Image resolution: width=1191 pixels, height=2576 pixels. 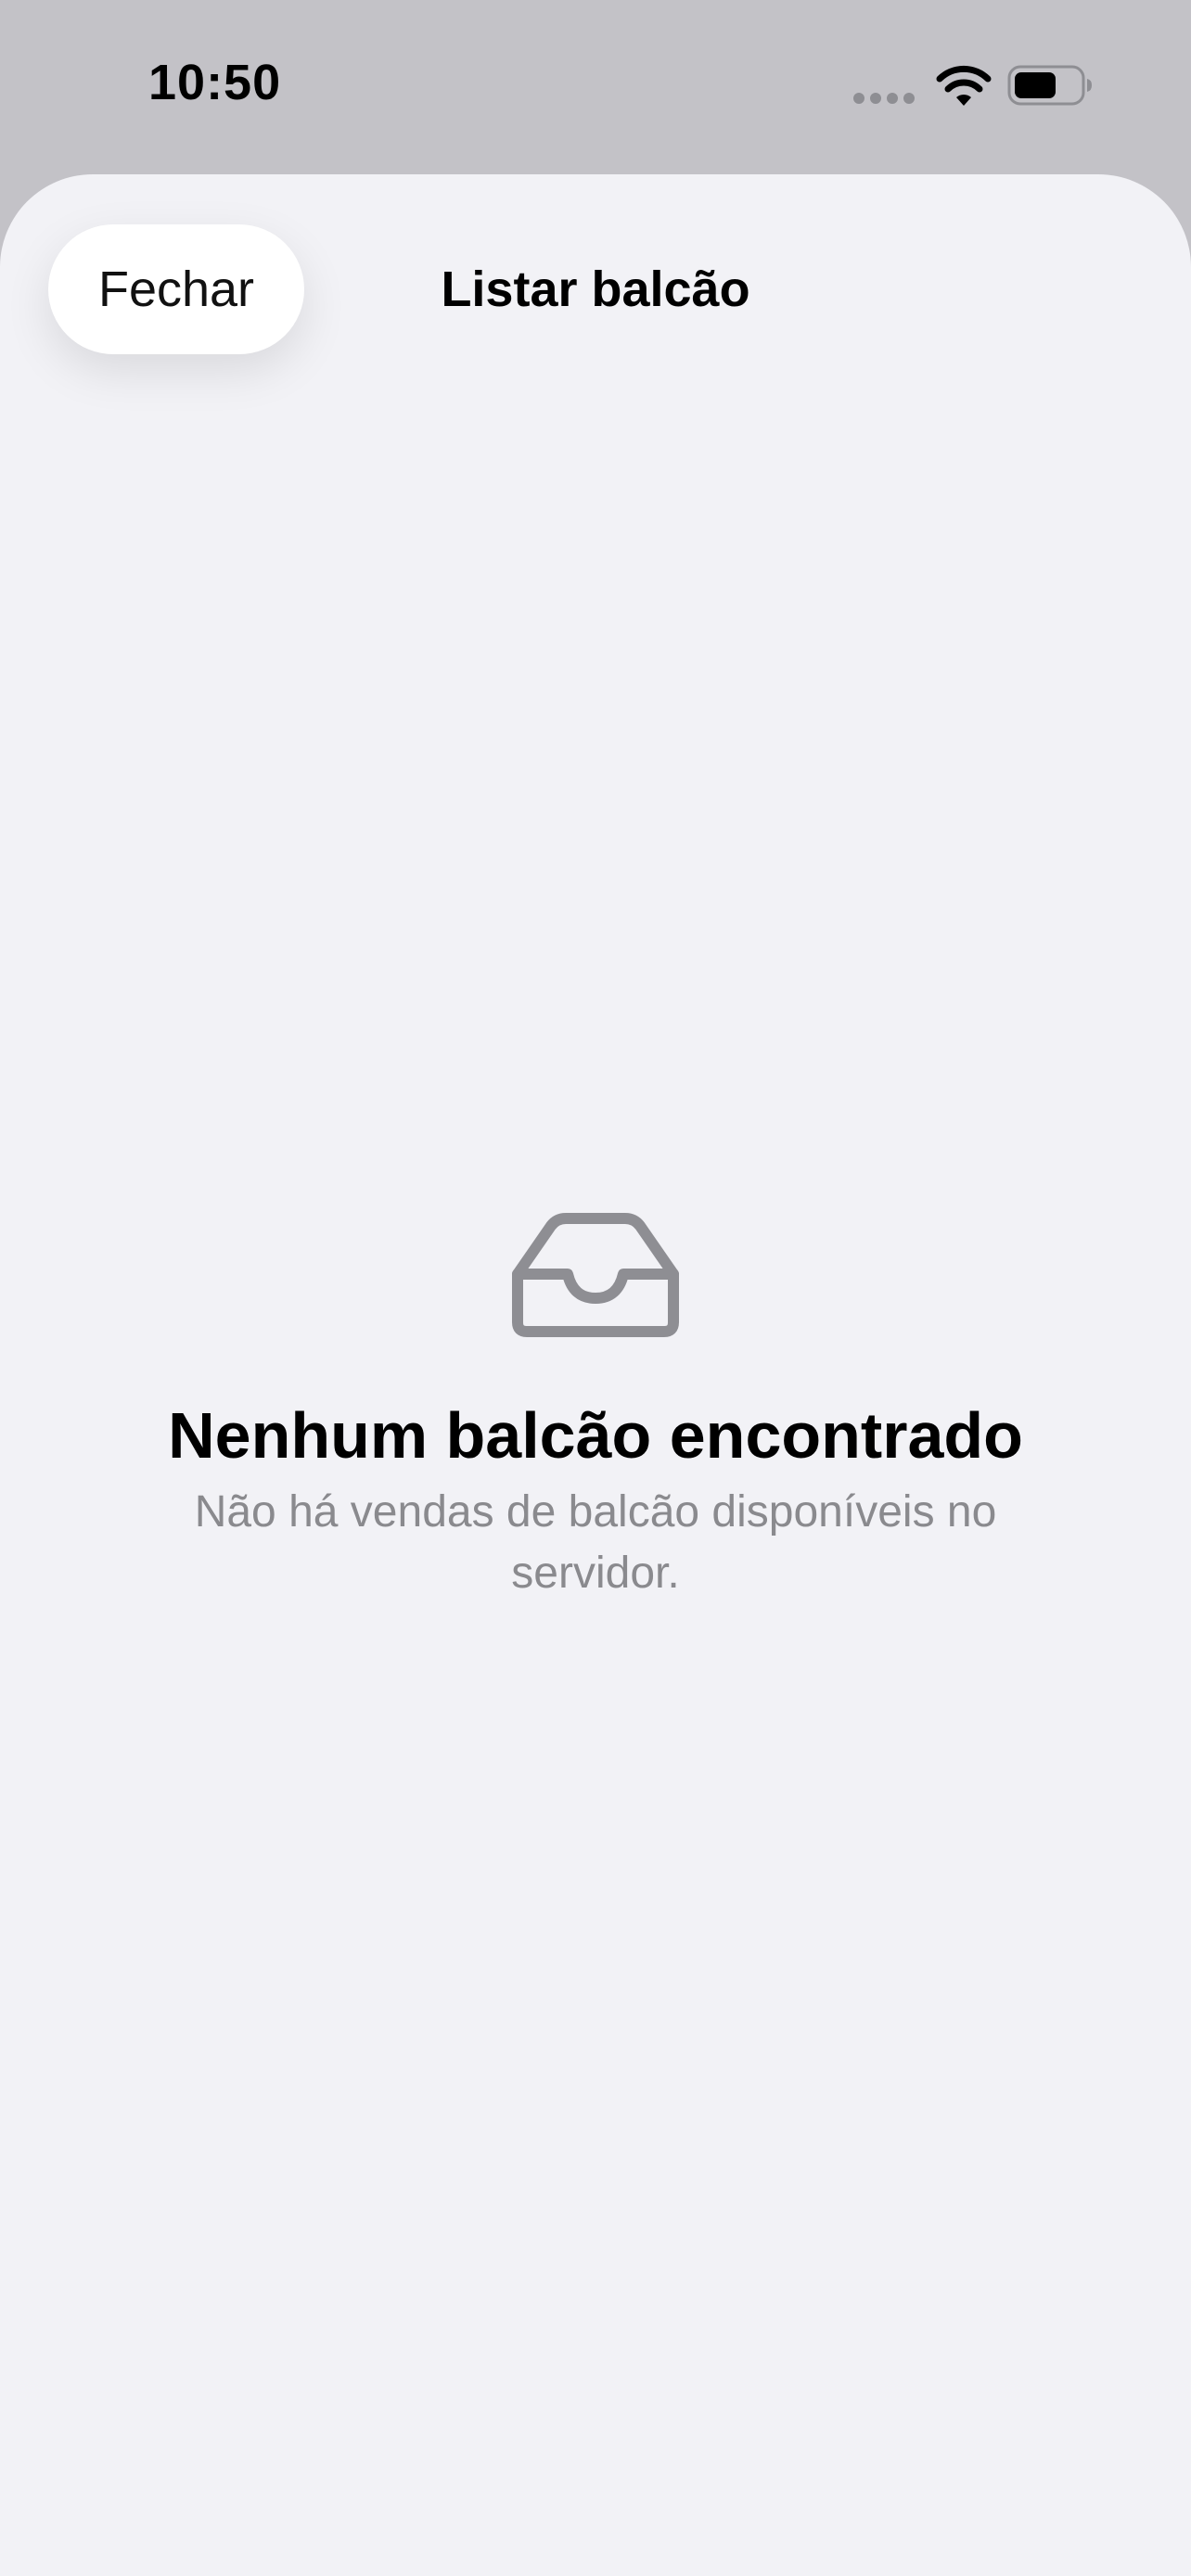 What do you see at coordinates (884, 98) in the screenshot?
I see `cellular-signal-icon` at bounding box center [884, 98].